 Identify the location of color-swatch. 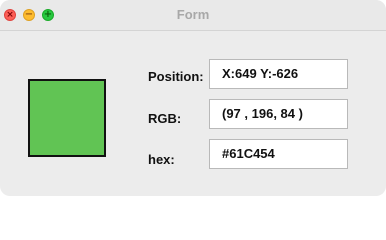
(67, 118).